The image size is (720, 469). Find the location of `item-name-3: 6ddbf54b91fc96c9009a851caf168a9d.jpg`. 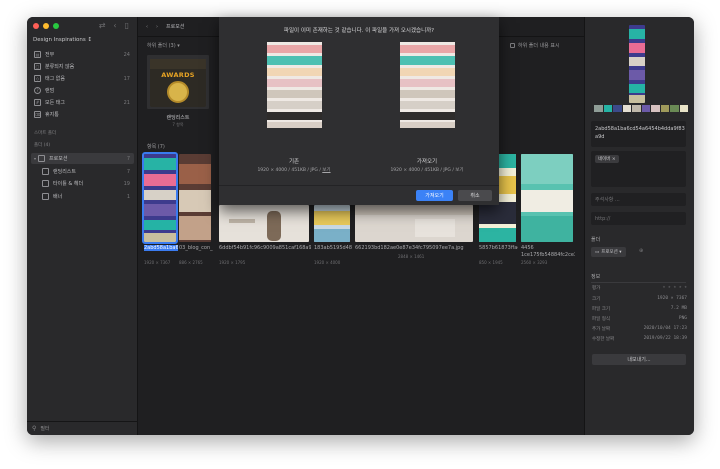

item-name-3: 6ddbf54b91fc96c9009a851caf168a9d.jpg is located at coordinates (265, 248).